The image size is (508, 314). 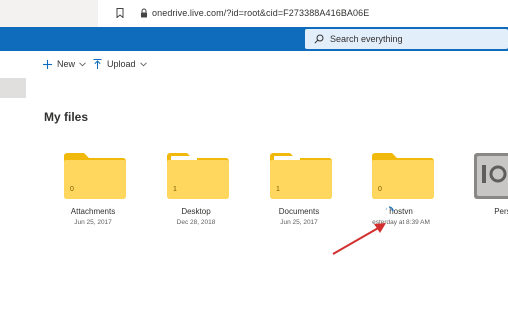 What do you see at coordinates (47, 64) in the screenshot?
I see `plus-icon` at bounding box center [47, 64].